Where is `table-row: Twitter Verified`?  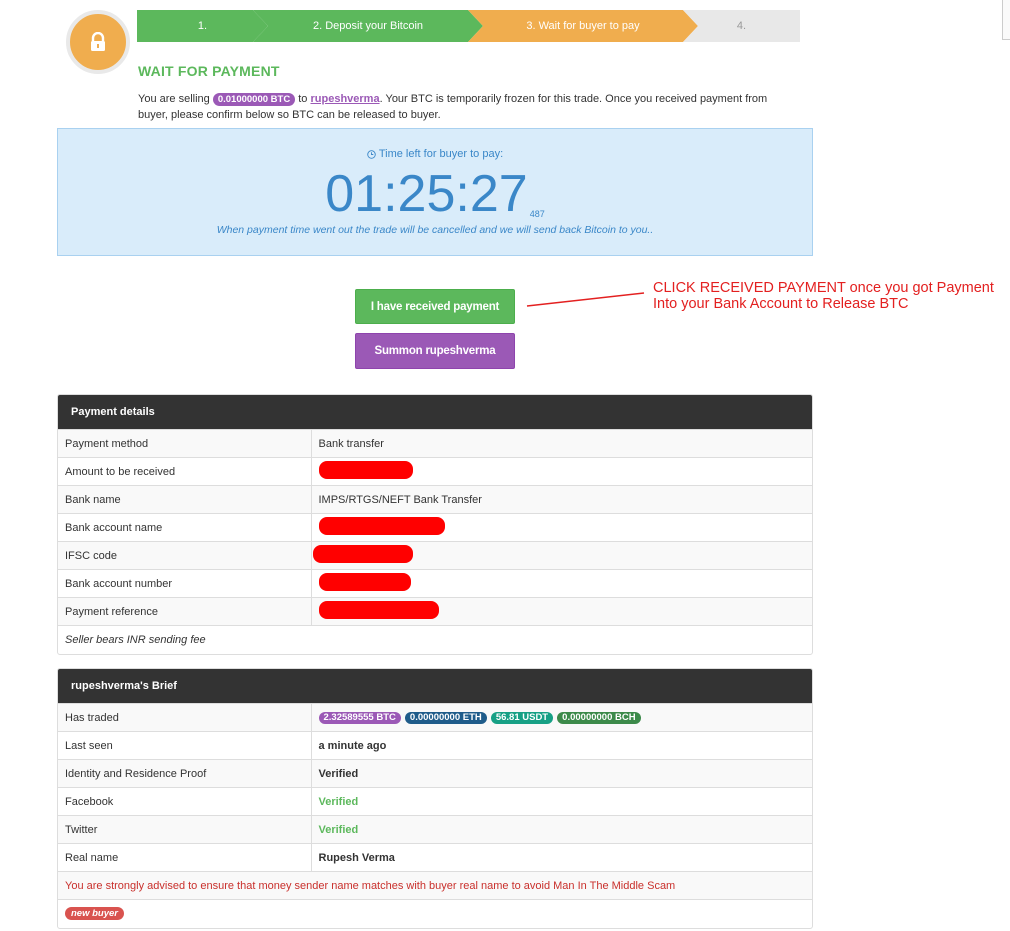 table-row: Twitter Verified is located at coordinates (435, 829).